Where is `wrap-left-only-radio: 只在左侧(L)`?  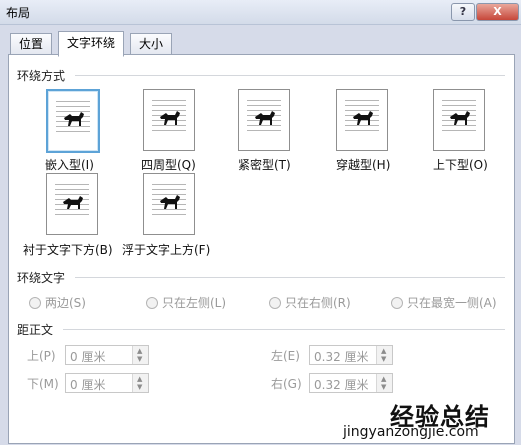 wrap-left-only-radio: 只在左侧(L) is located at coordinates (186, 302).